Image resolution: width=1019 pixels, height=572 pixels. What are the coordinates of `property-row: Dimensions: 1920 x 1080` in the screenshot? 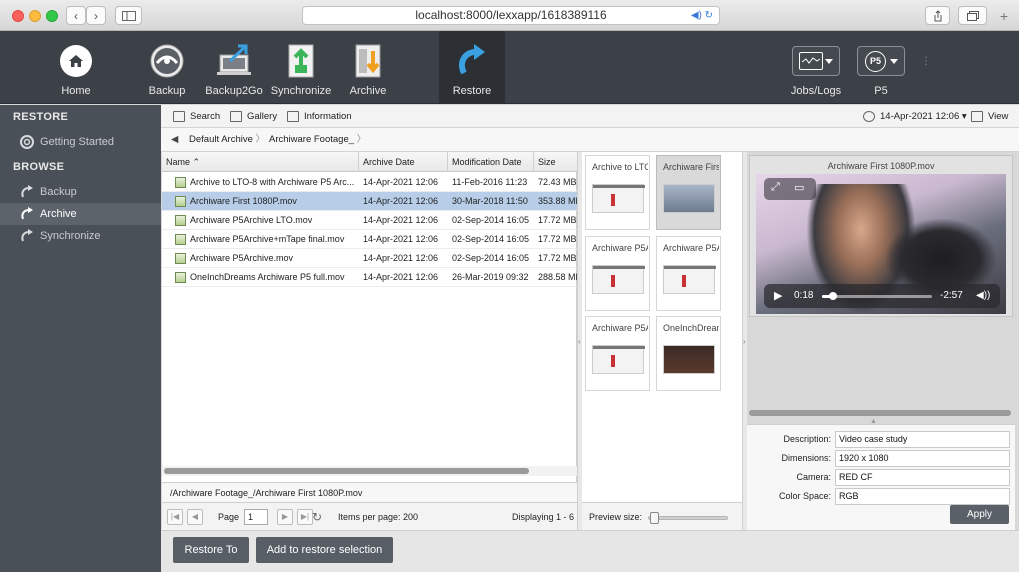 It's located at (881, 458).